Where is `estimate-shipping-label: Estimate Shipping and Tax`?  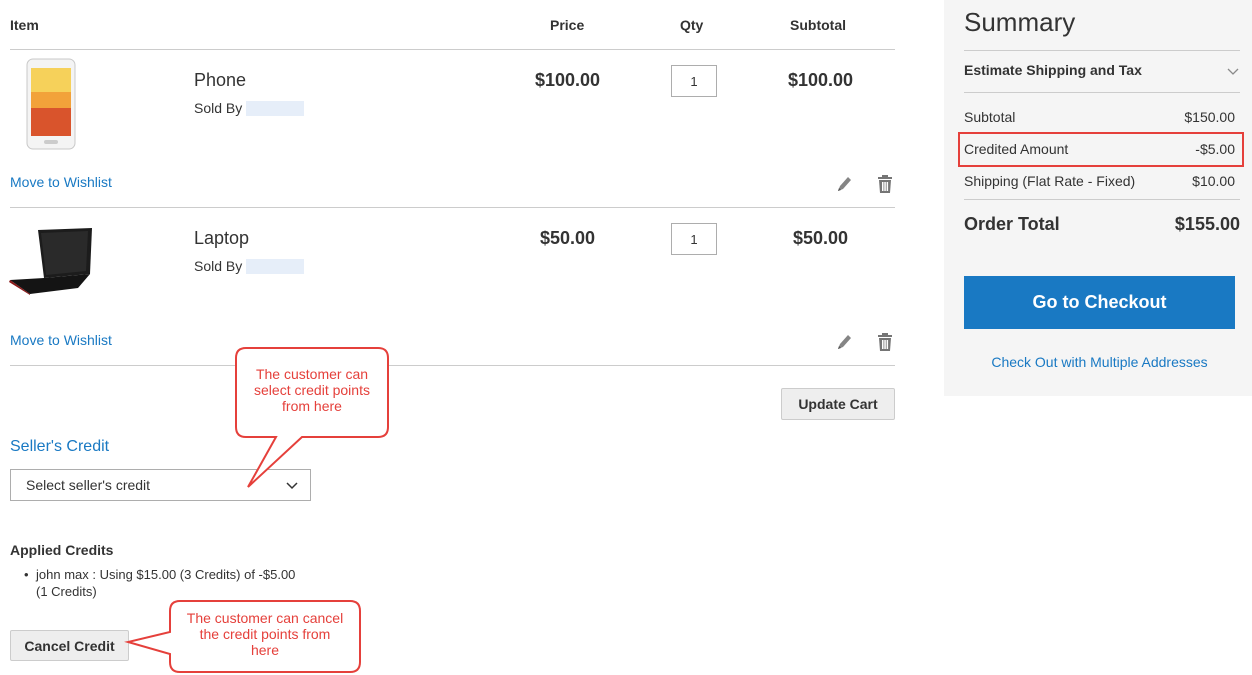 estimate-shipping-label: Estimate Shipping and Tax is located at coordinates (1053, 70).